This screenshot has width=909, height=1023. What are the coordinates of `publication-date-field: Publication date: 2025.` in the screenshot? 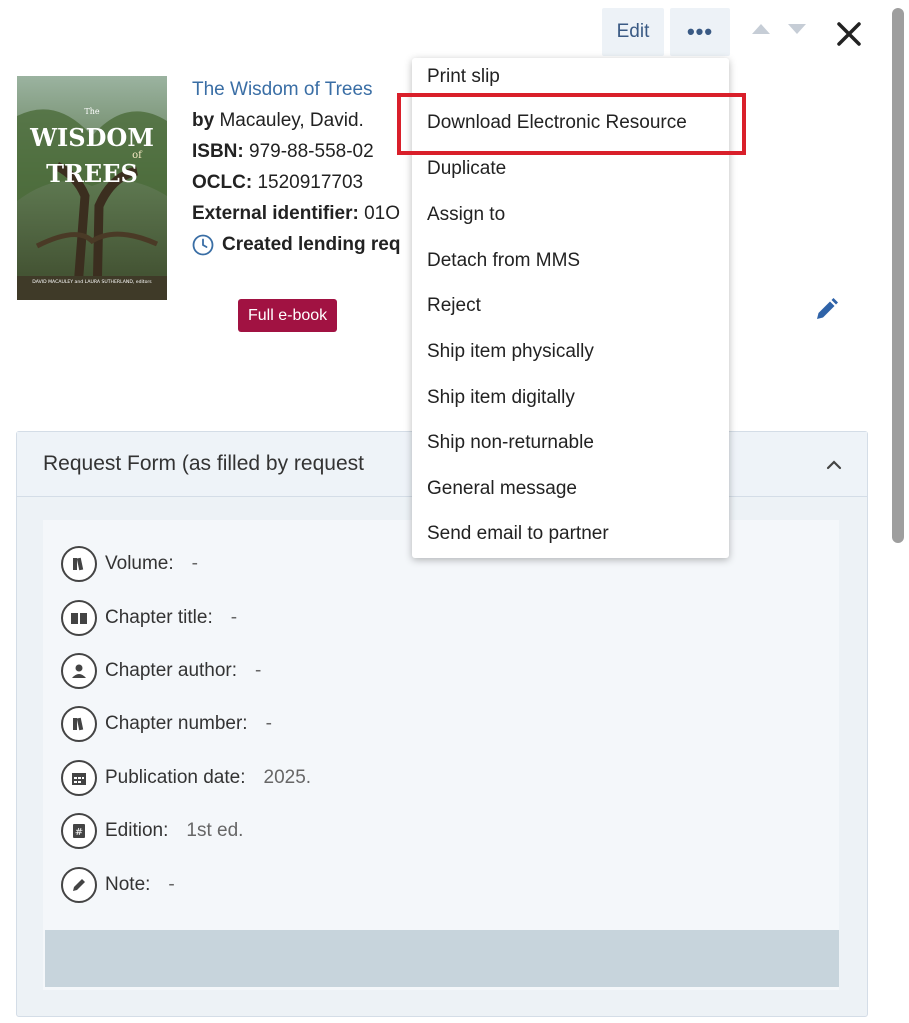 It's located at (186, 778).